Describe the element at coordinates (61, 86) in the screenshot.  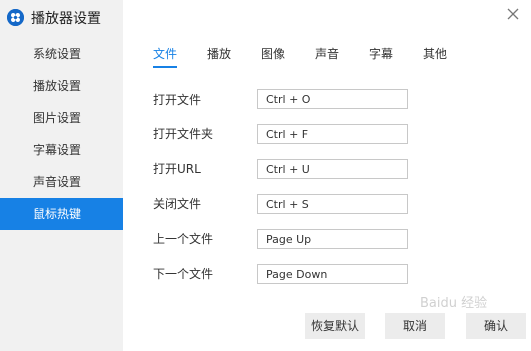
I see `sidebar-item-playback: 播放设置` at that location.